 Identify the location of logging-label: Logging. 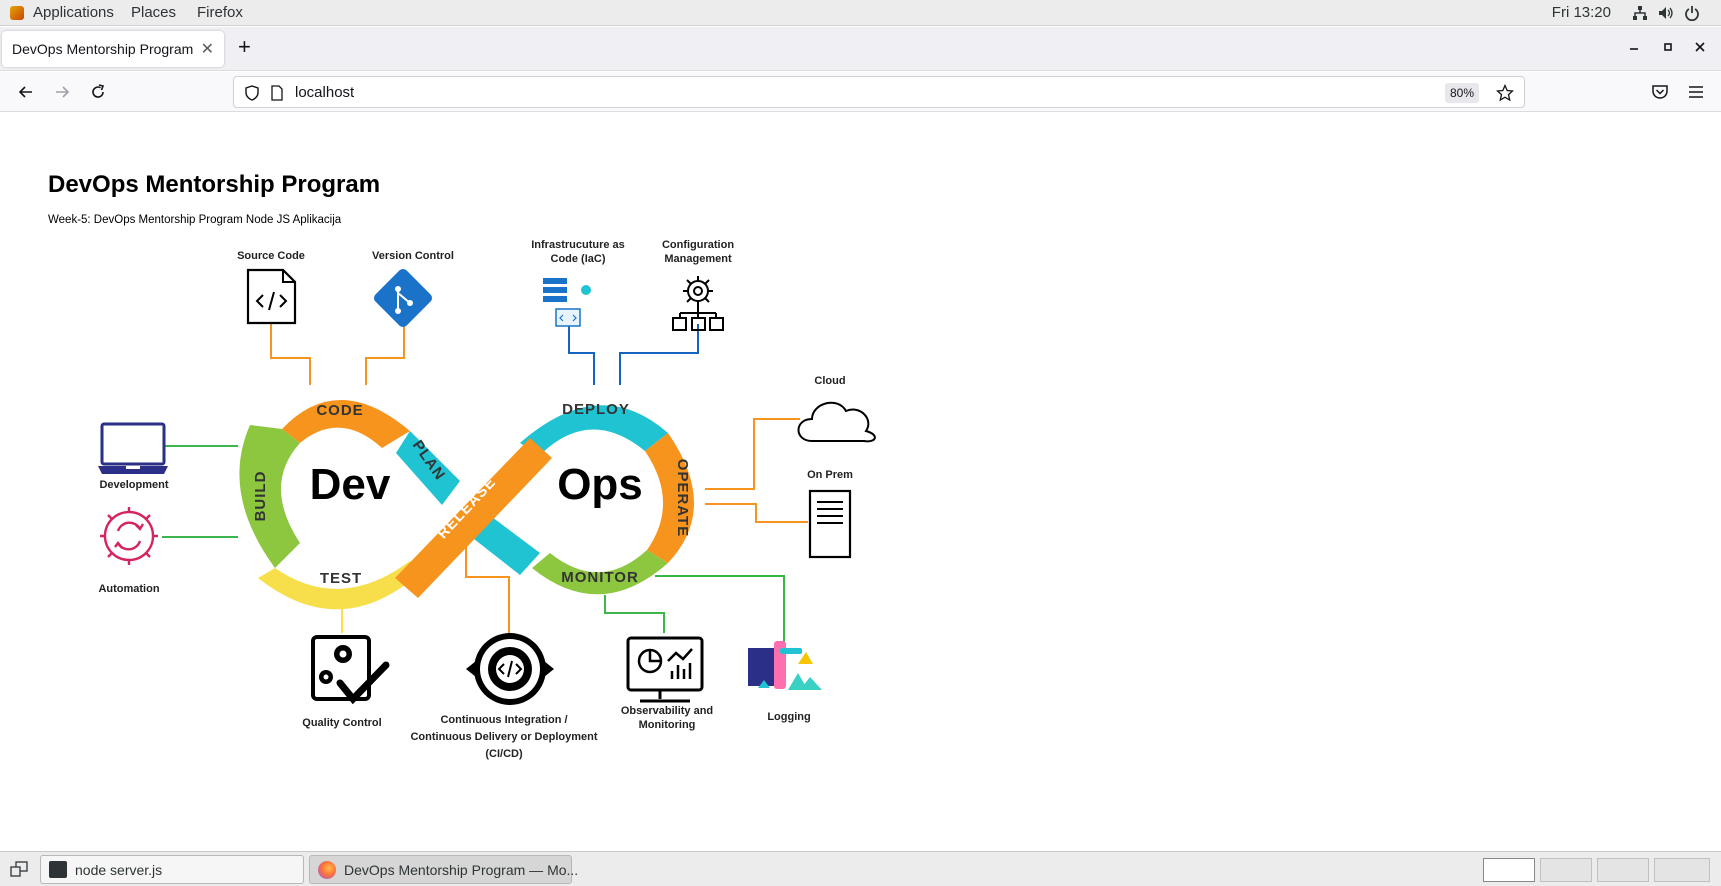
(788, 717).